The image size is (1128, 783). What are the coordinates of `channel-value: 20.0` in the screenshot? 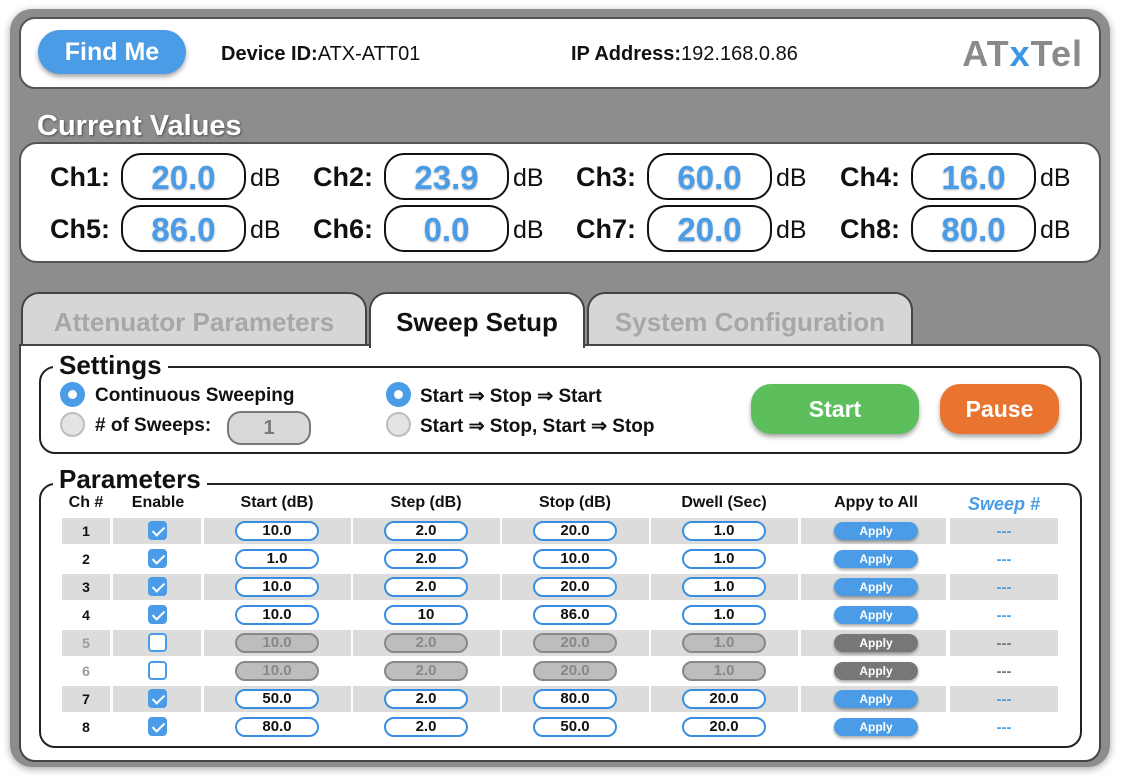 It's located at (183, 176).